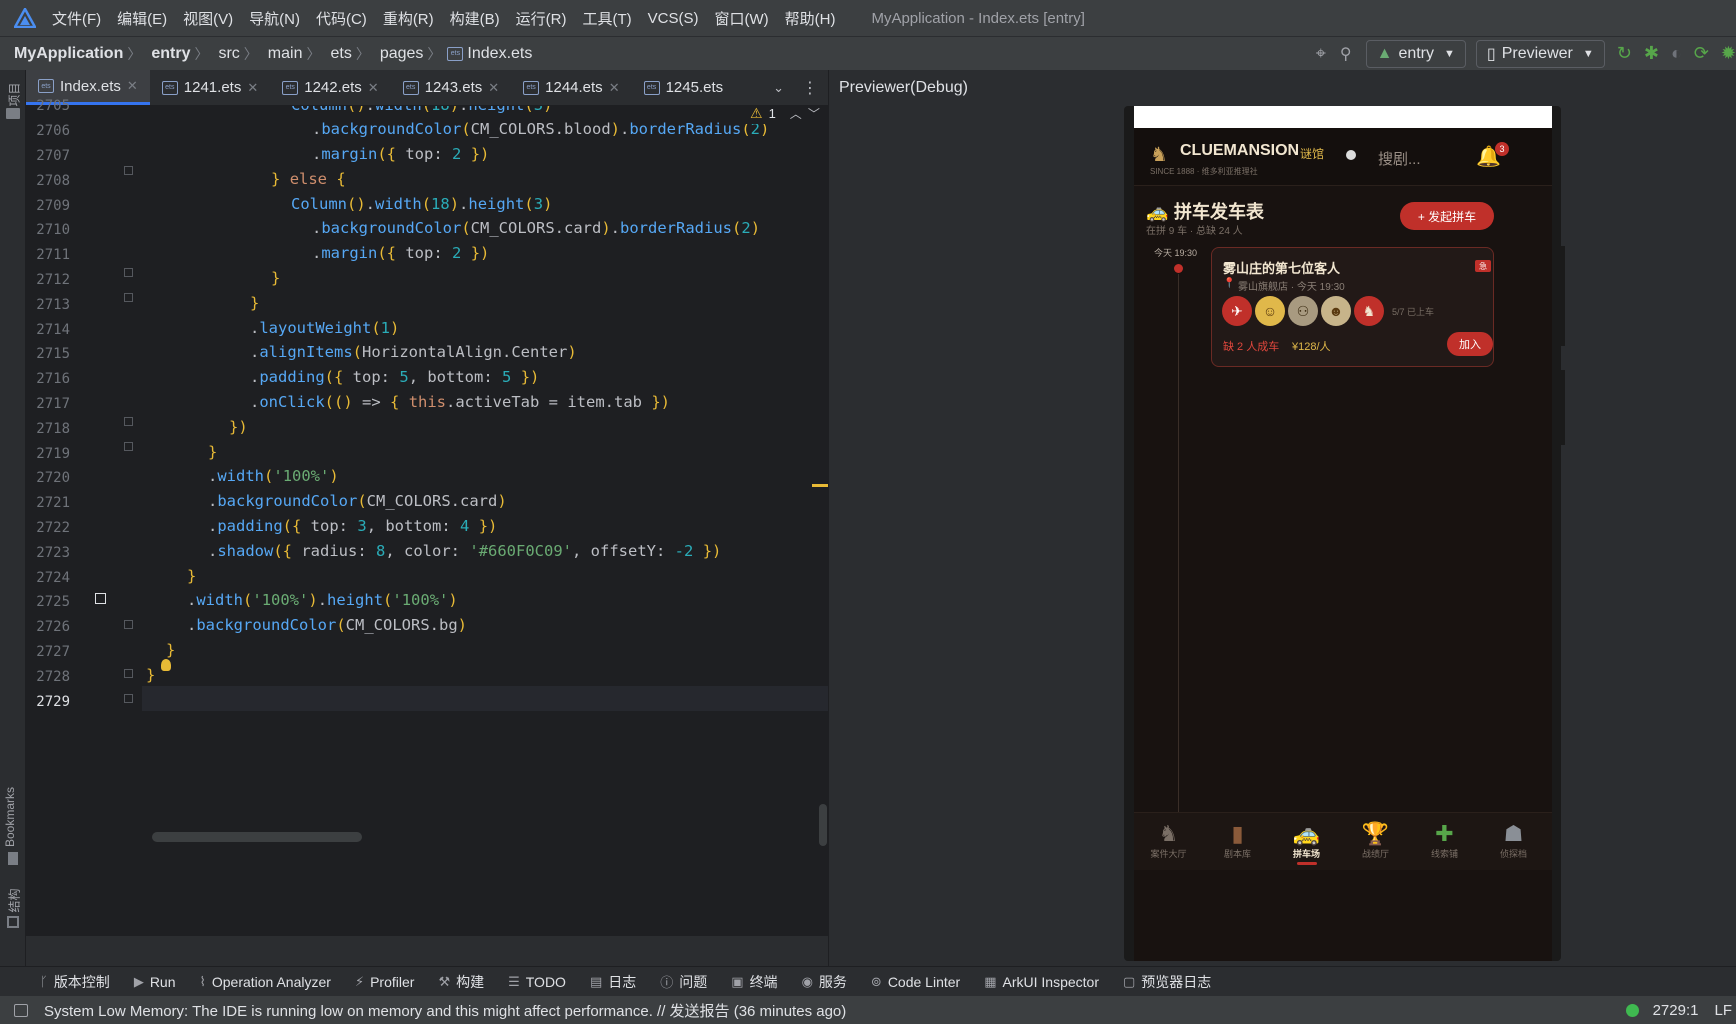  What do you see at coordinates (1041, 982) in the screenshot?
I see `tool-arkui-inspector: ▦ ArkUI Inspector` at bounding box center [1041, 982].